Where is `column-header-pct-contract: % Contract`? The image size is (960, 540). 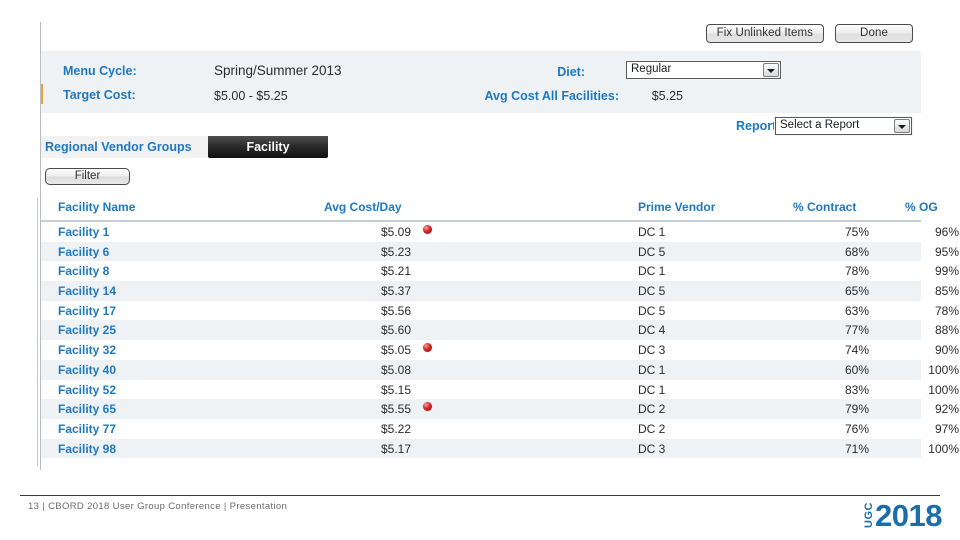
column-header-pct-contract: % Contract is located at coordinates (824, 207).